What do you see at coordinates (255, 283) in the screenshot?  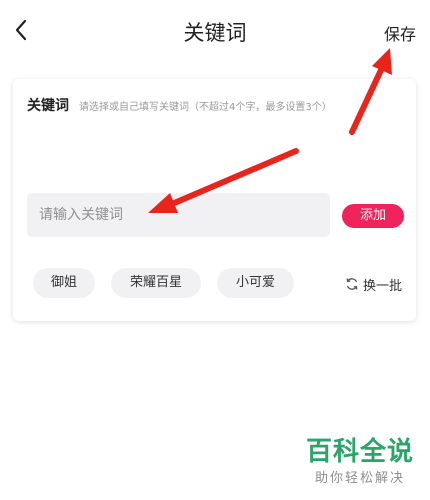 I see `suggestion-chip-3: 小可爱` at bounding box center [255, 283].